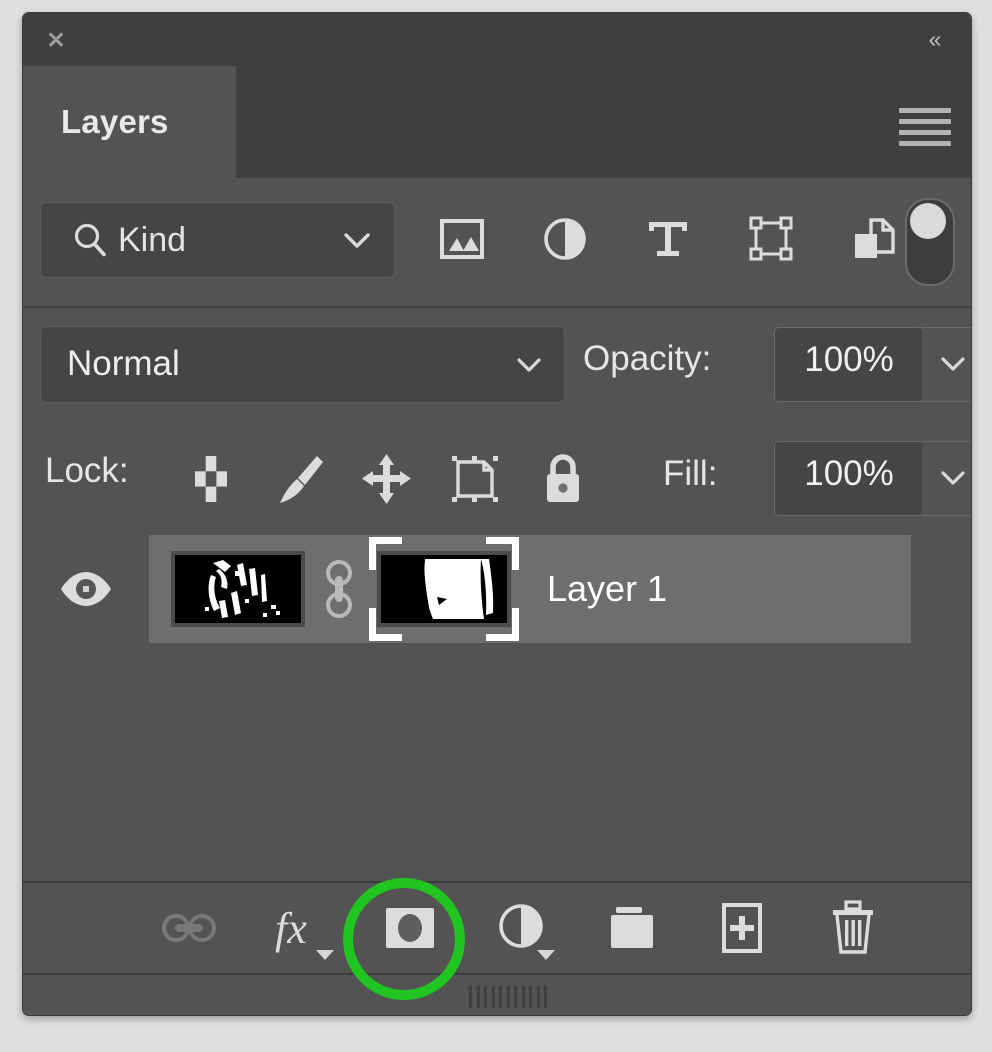 Image resolution: width=992 pixels, height=1052 pixels. Describe the element at coordinates (299, 479) in the screenshot. I see `lock-image-pixels-icon` at that location.